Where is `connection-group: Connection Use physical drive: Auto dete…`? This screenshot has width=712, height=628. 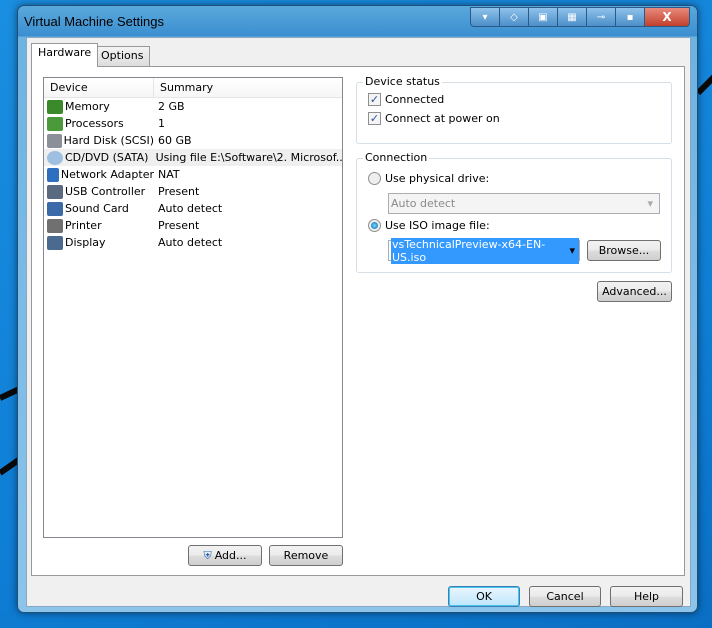
connection-group: Connection Use physical drive: Auto dete… is located at coordinates (514, 212).